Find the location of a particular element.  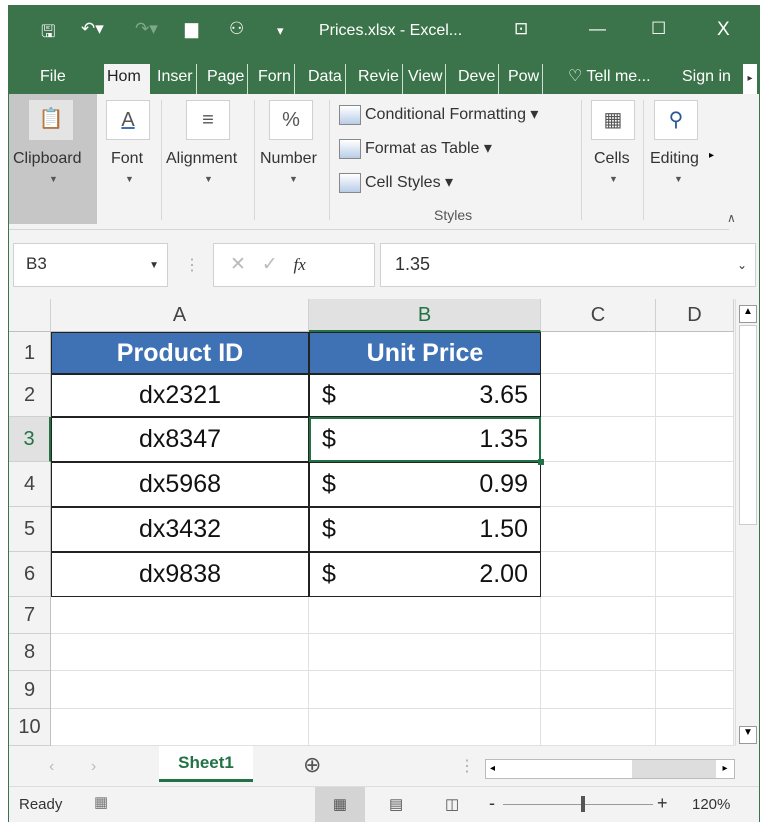

row-header-6: 6 is located at coordinates (30, 574).